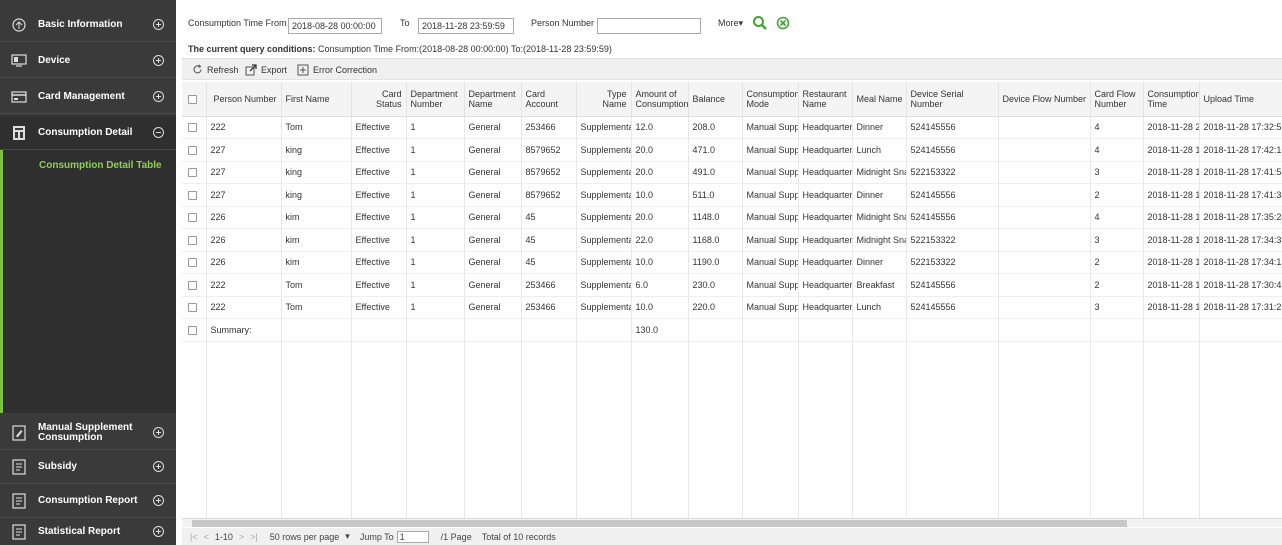 This screenshot has height=545, width=1282. I want to click on table-cell: 4, so click(1117, 217).